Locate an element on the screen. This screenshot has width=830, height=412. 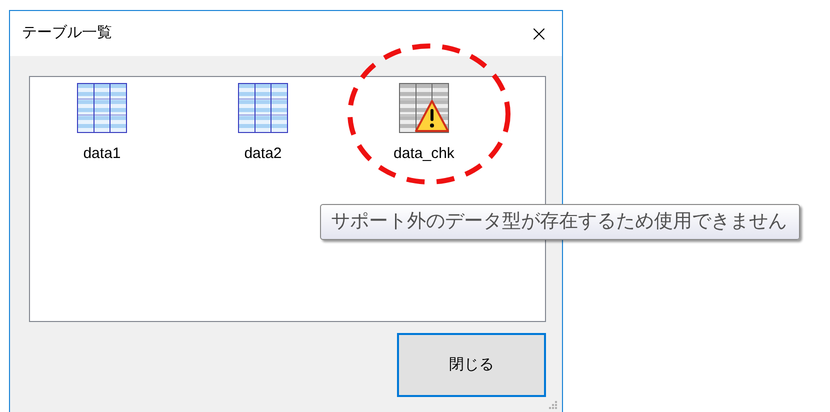
close-dialog-button: 閉じる is located at coordinates (471, 365).